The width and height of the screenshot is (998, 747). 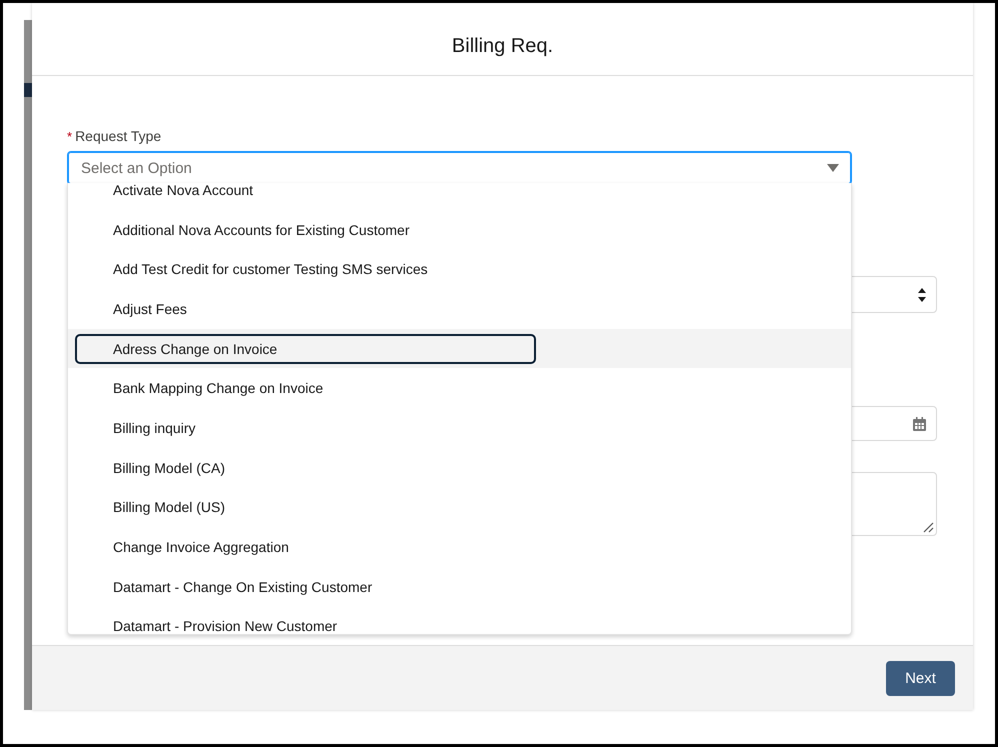 I want to click on dropdown-option: Add Test Credit for customer Testing SMS services, so click(x=251, y=269).